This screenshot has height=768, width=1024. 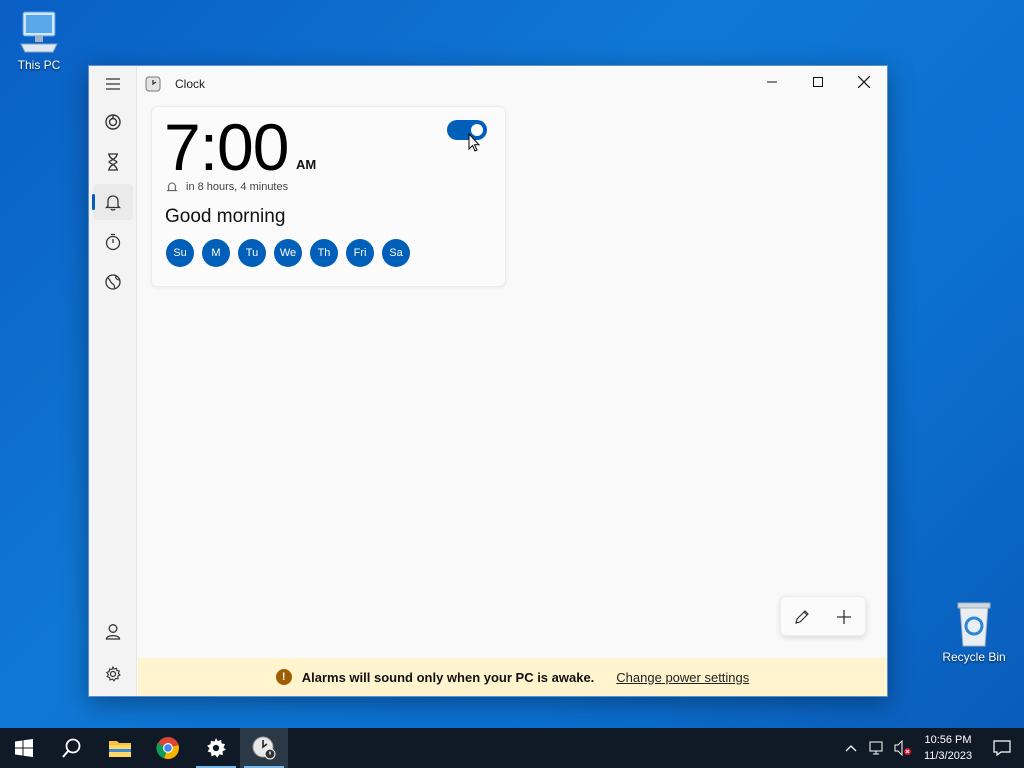 I want to click on nav-item-focus-sessions, so click(x=113, y=122).